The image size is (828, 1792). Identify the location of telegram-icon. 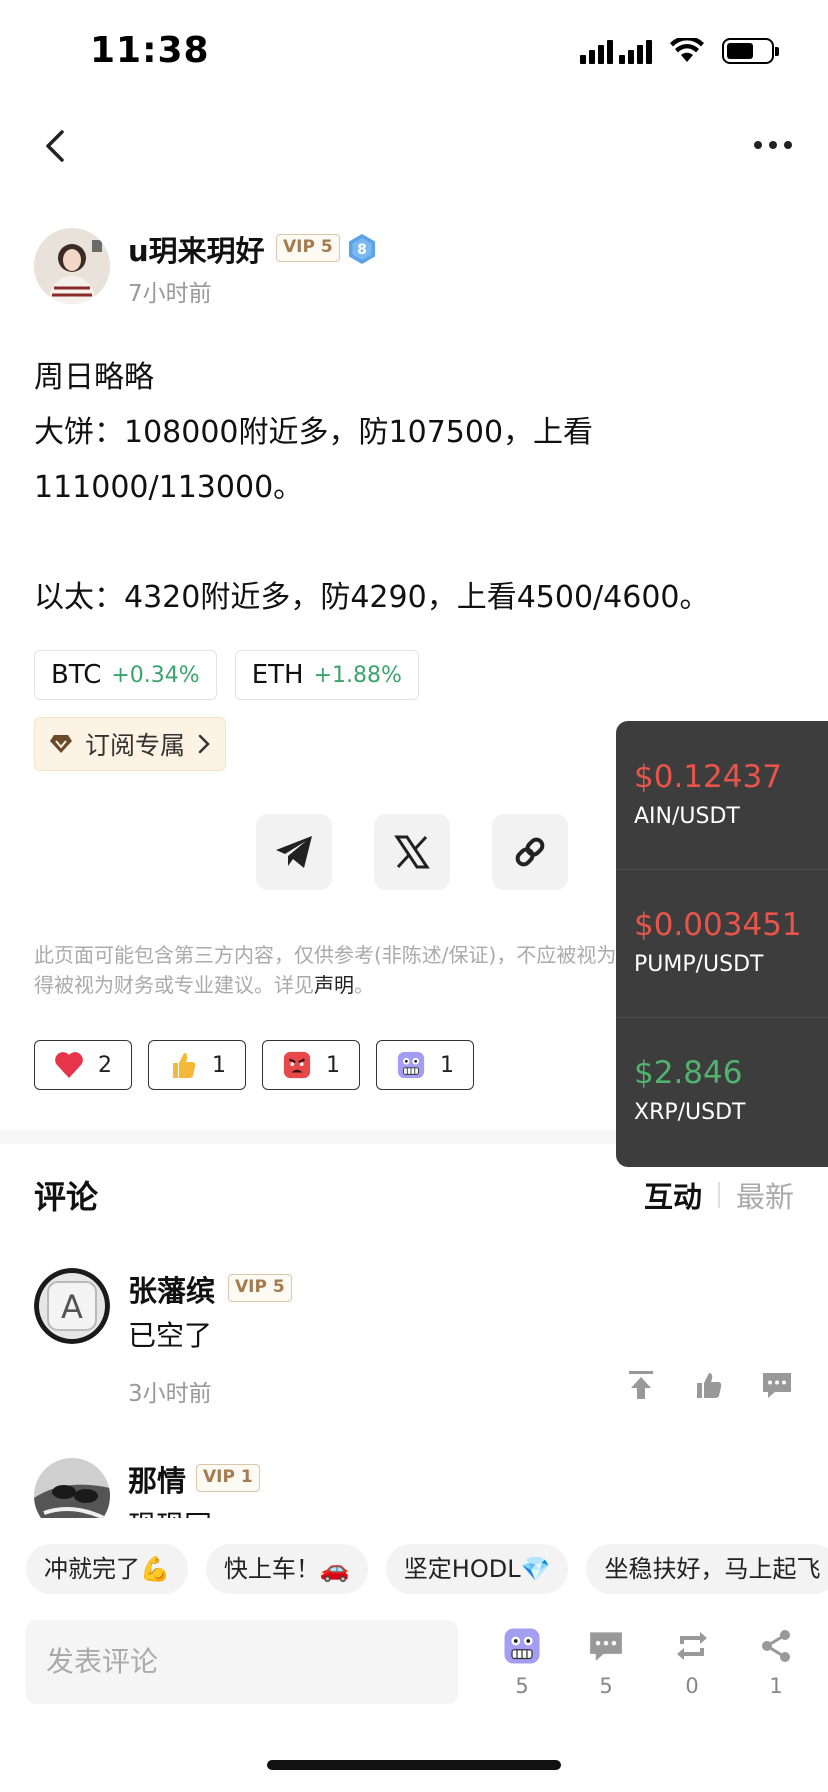
(294, 852).